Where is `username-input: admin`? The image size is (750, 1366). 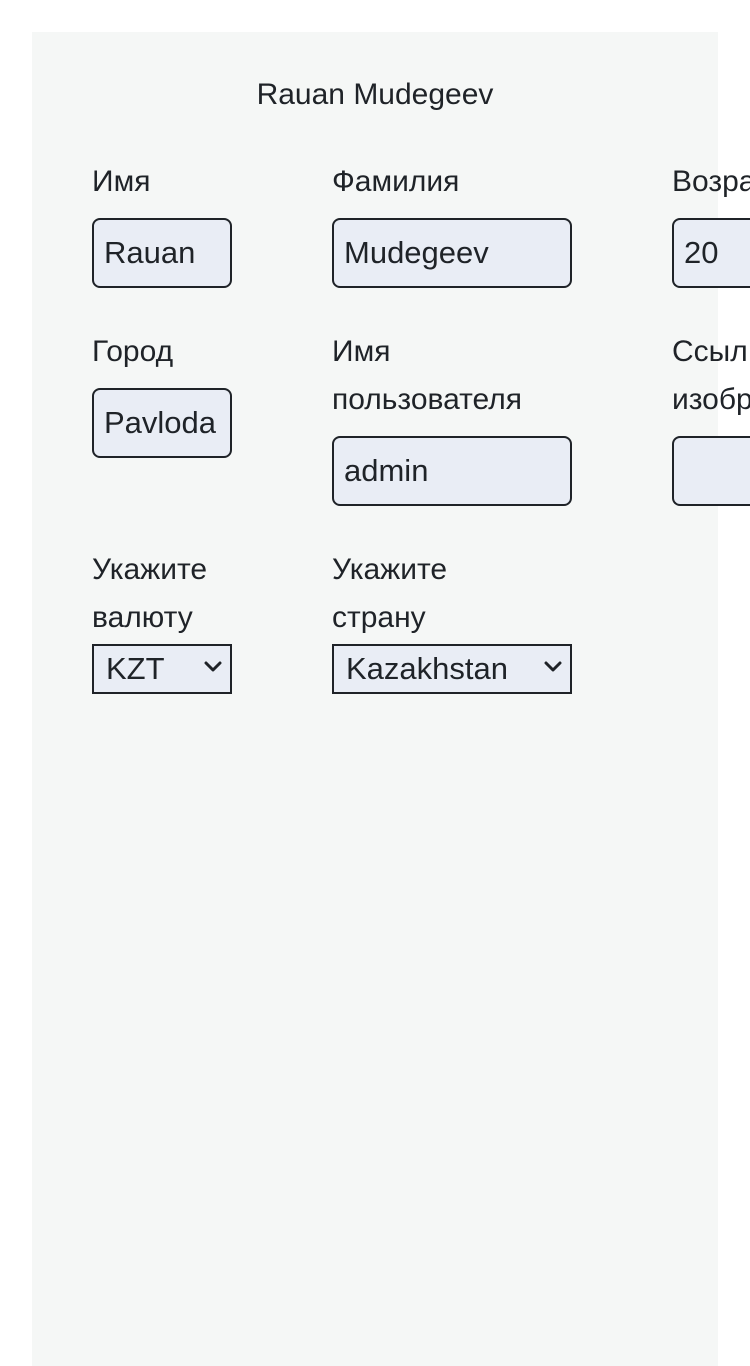
username-input: admin is located at coordinates (452, 471).